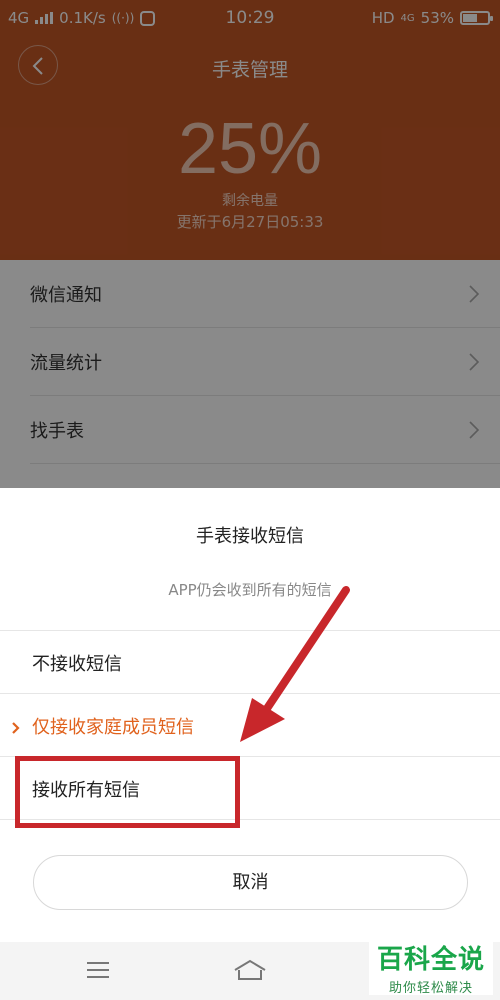 This screenshot has height=1000, width=500. What do you see at coordinates (250, 661) in the screenshot?
I see `option-no-sms: 不接收短信` at bounding box center [250, 661].